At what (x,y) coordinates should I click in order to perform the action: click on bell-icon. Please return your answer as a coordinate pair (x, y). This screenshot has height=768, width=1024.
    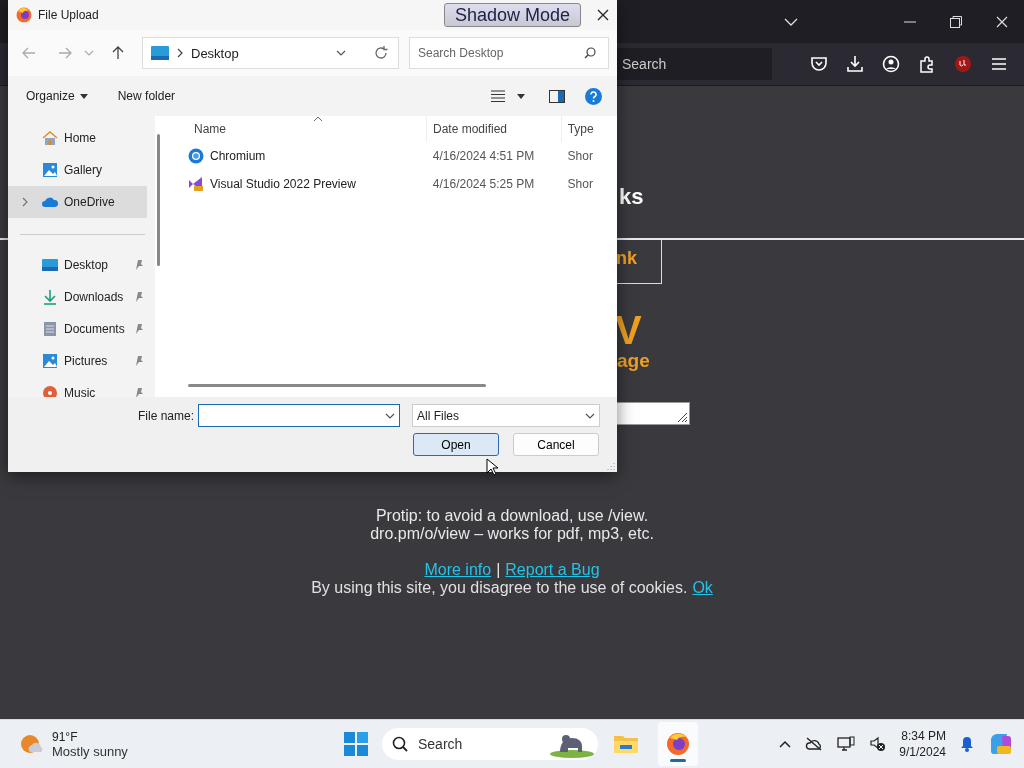
    Looking at the image, I should click on (967, 744).